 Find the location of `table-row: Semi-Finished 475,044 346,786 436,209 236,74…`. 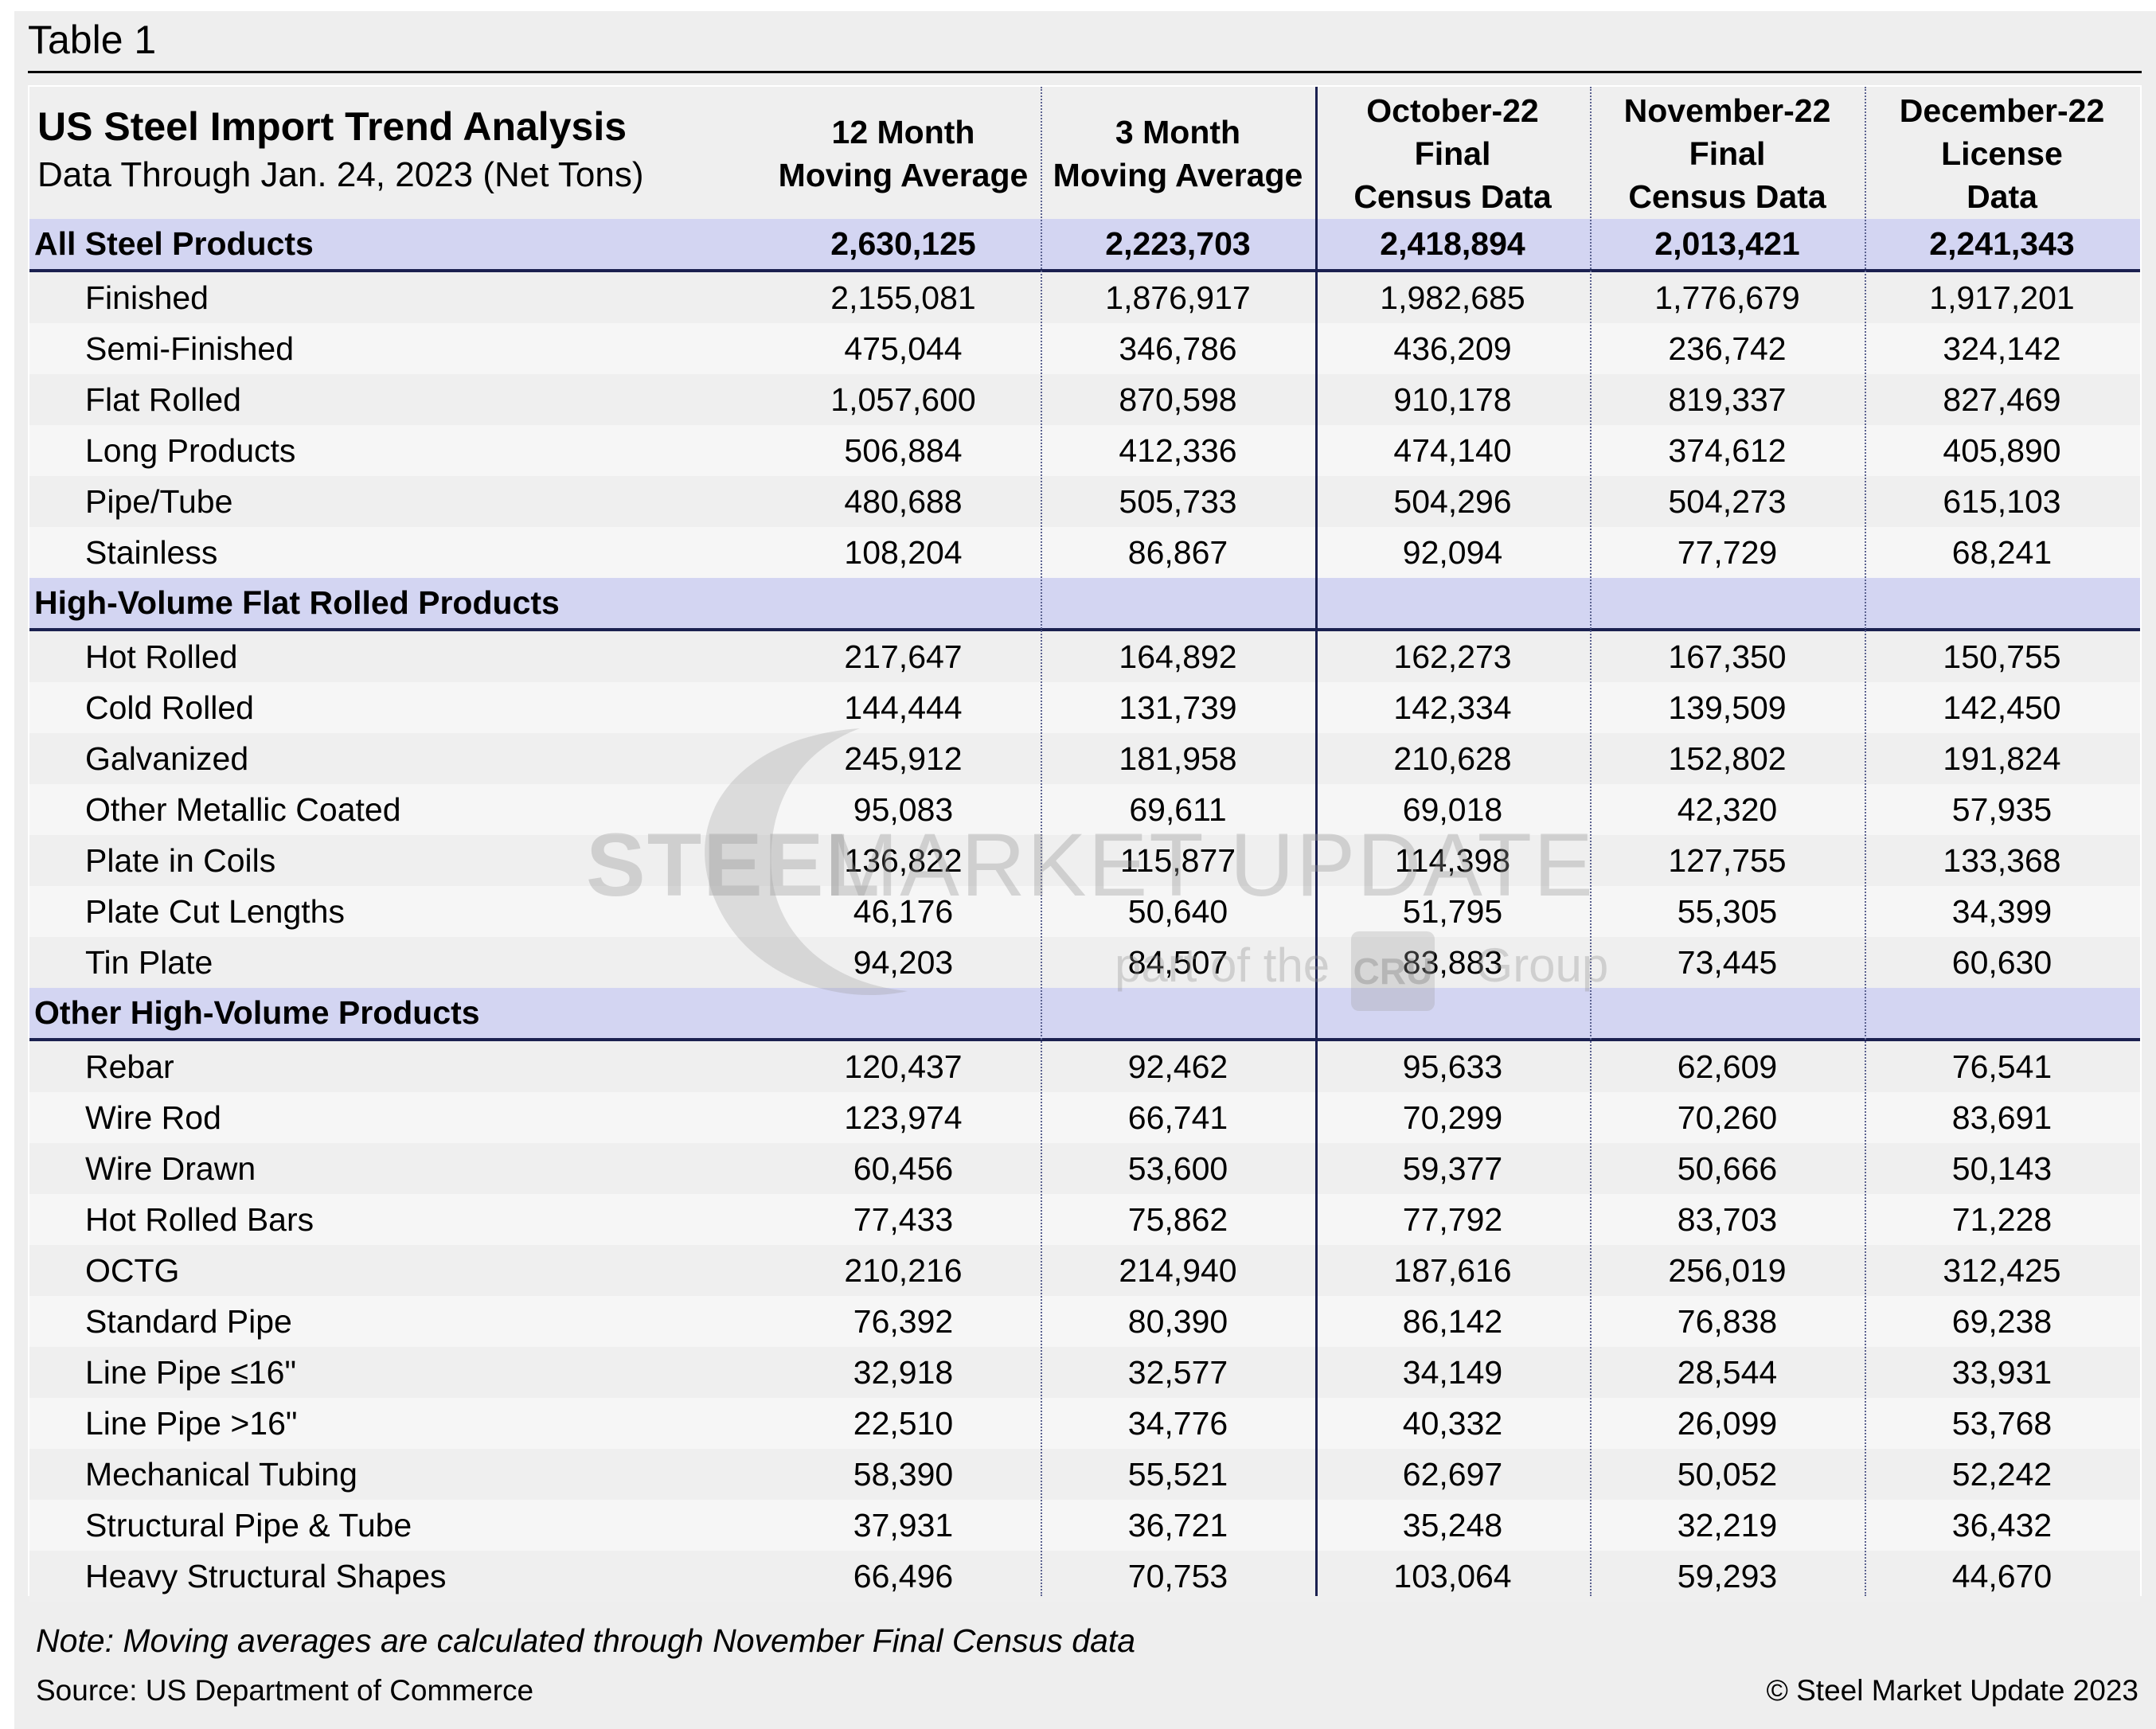

table-row: Semi-Finished 475,044 346,786 436,209 236,74… is located at coordinates (1084, 348).